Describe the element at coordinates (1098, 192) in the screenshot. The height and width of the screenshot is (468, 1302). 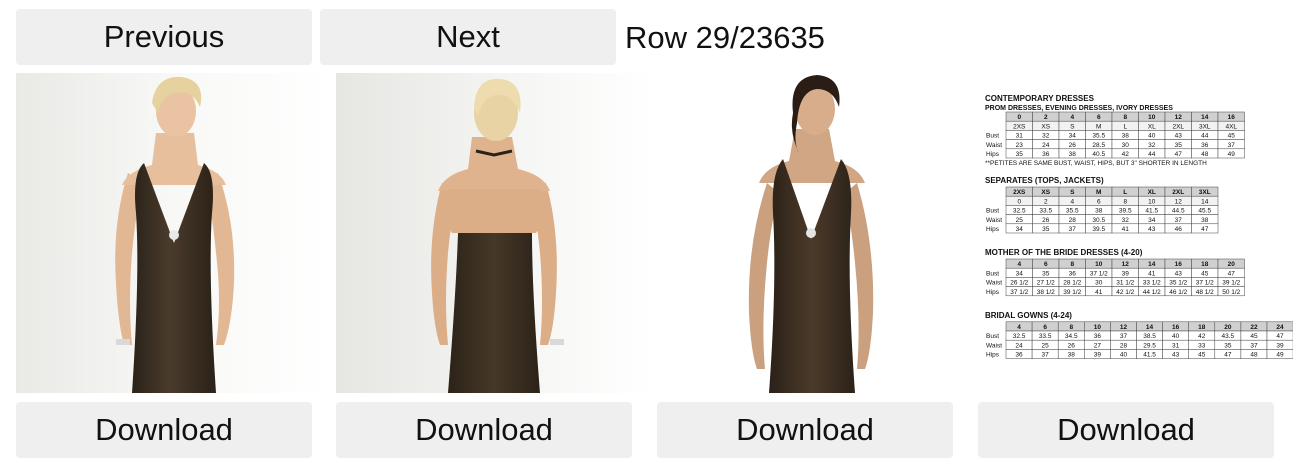
I see `chart-header-text: M` at that location.